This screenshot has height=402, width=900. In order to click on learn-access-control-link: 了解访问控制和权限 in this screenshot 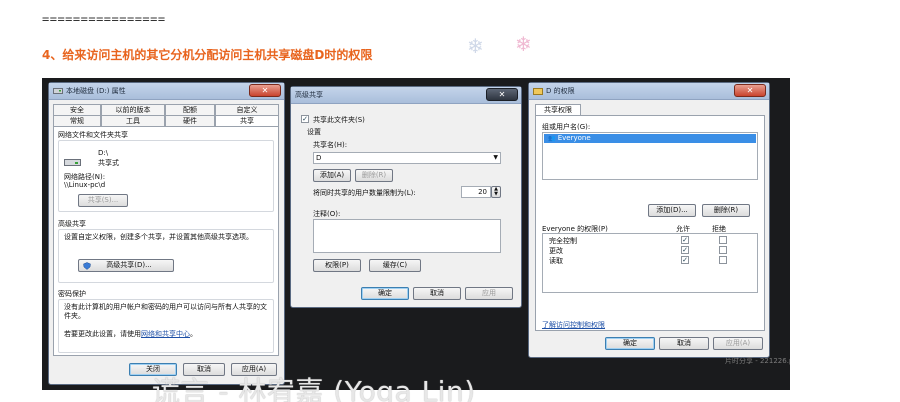, I will do `click(573, 325)`.